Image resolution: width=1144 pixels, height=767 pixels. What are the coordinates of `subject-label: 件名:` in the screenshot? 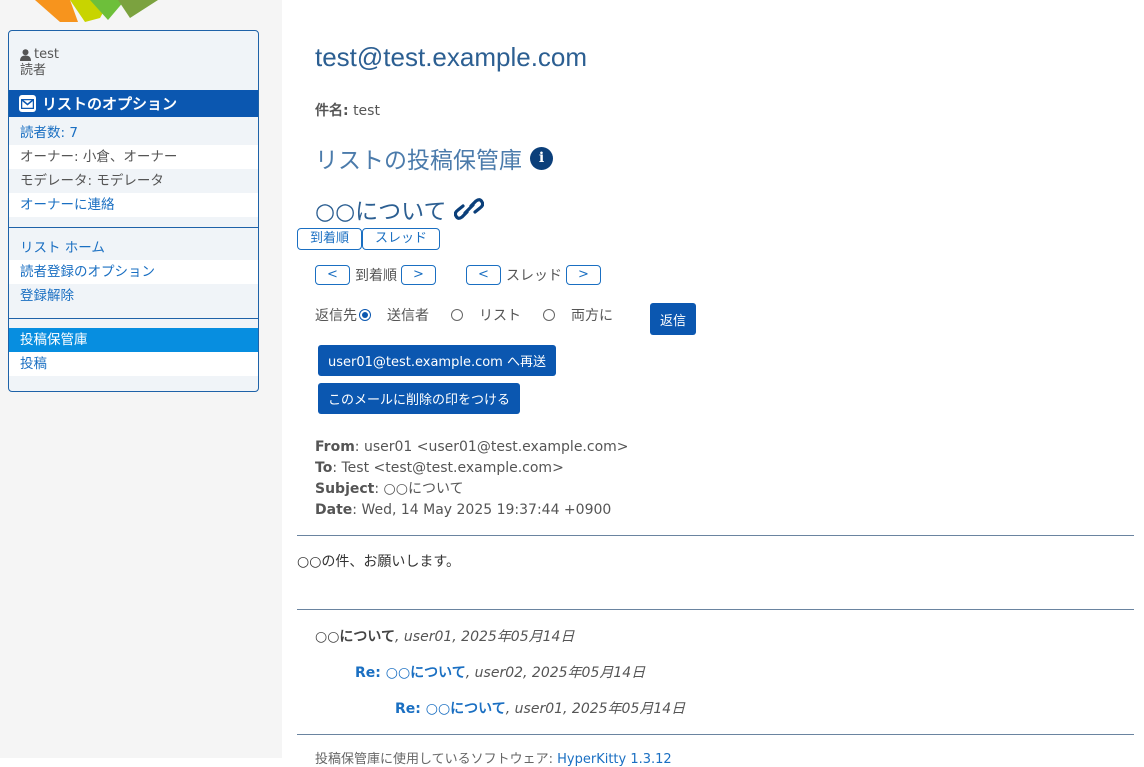 It's located at (332, 111).